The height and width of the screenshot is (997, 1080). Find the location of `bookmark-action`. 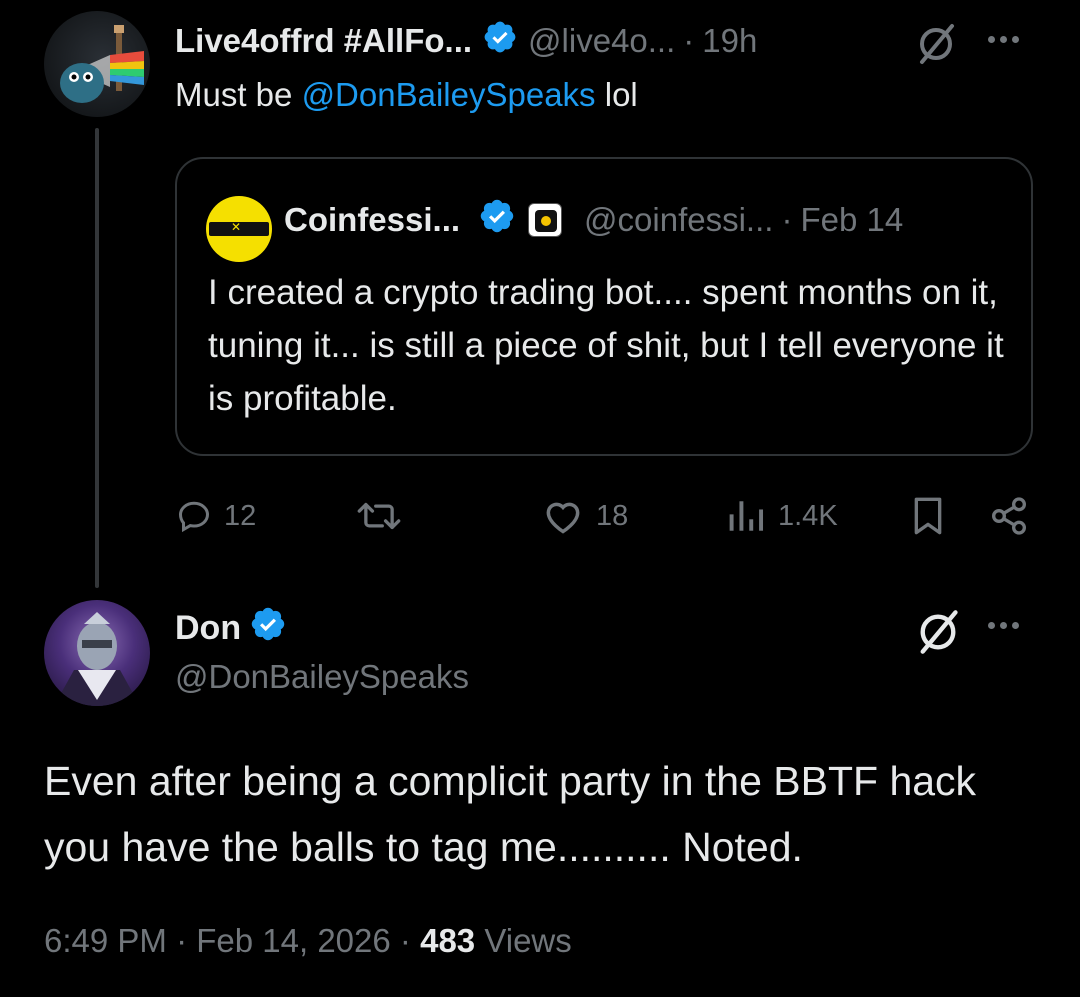

bookmark-action is located at coordinates (928, 516).